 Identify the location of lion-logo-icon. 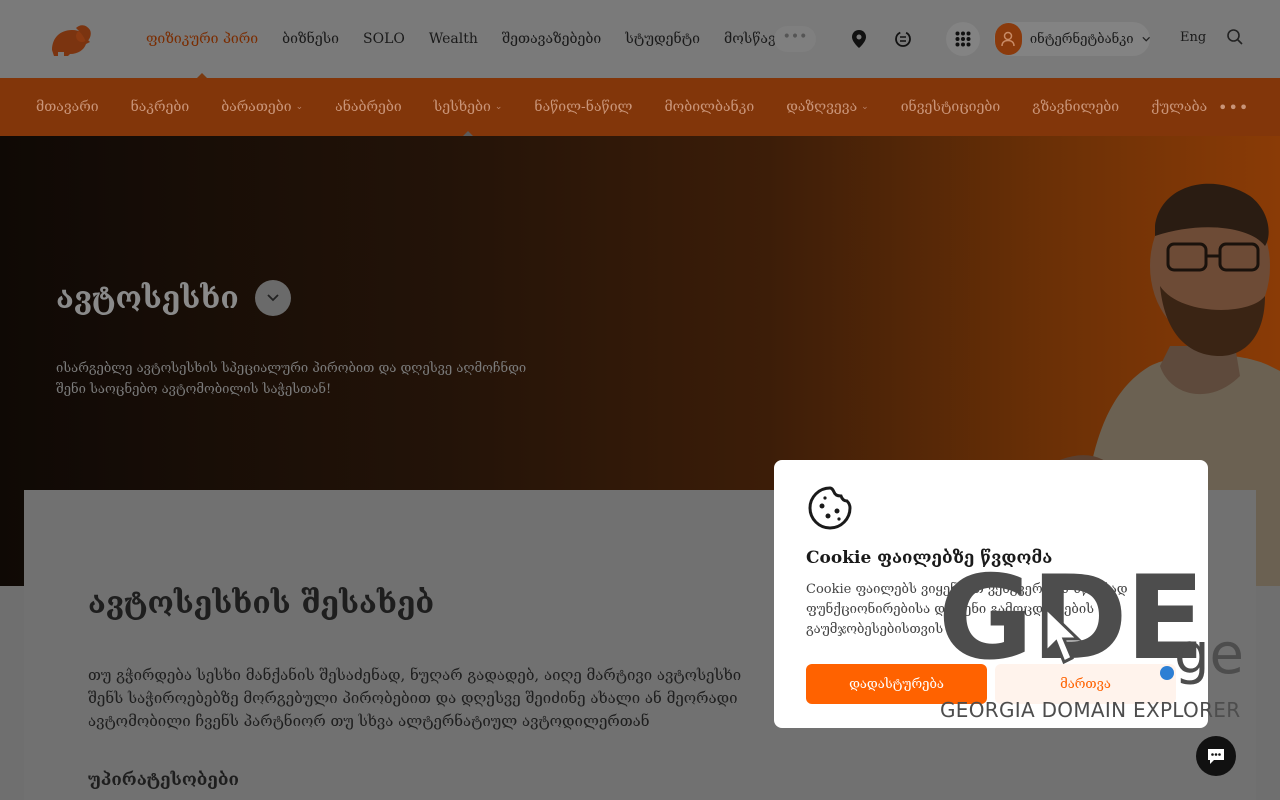
(70, 39).